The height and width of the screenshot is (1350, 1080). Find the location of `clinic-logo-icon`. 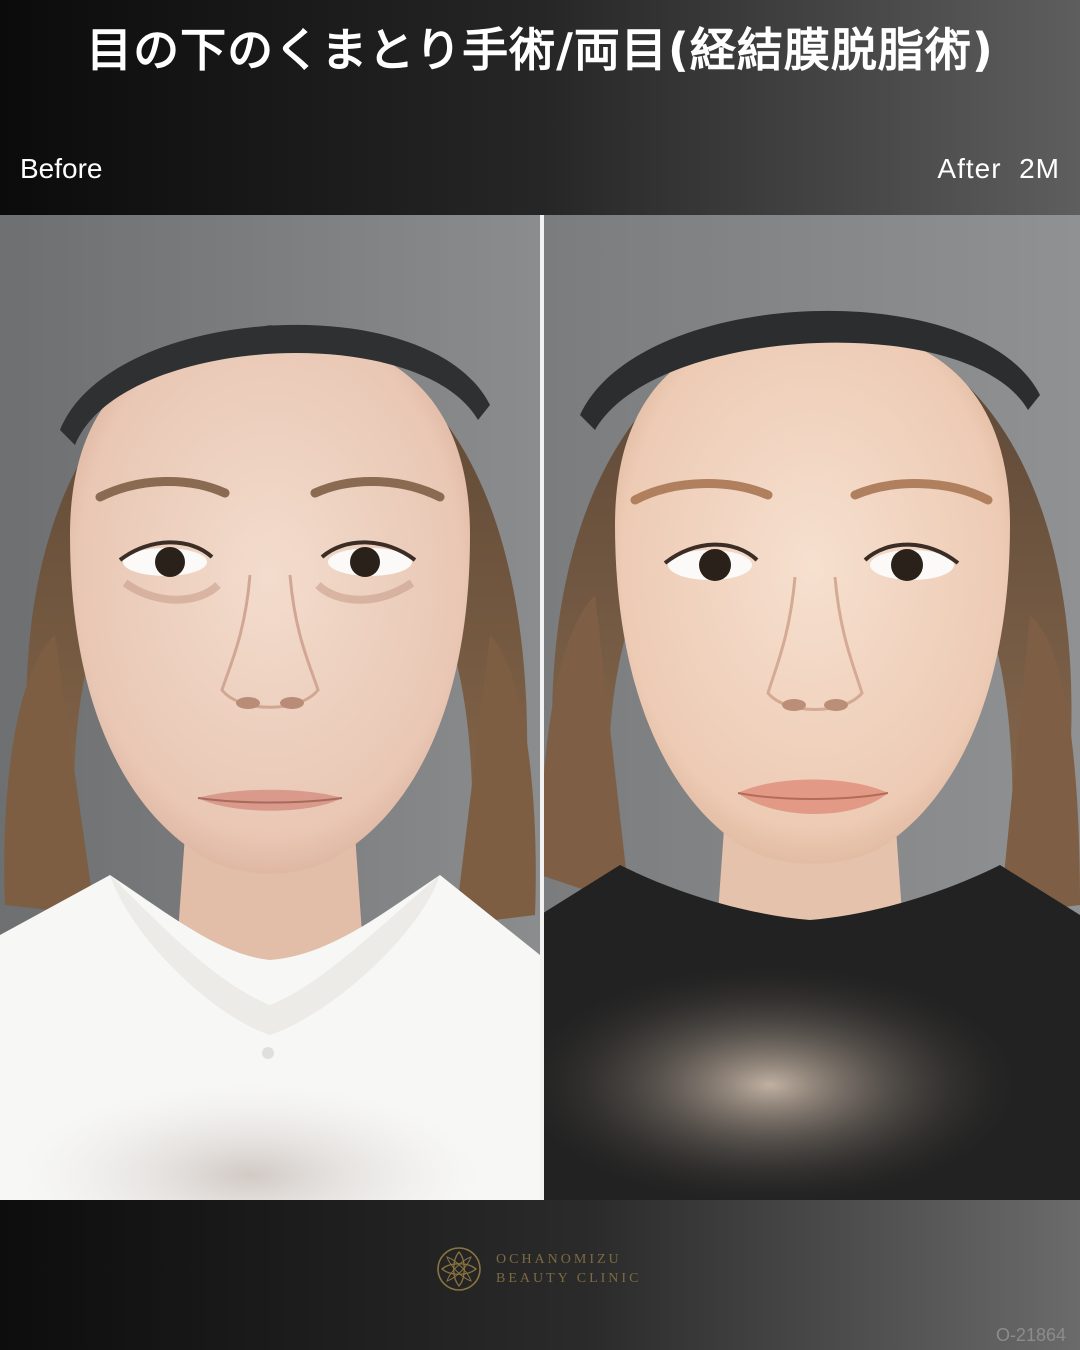

clinic-logo-icon is located at coordinates (459, 1269).